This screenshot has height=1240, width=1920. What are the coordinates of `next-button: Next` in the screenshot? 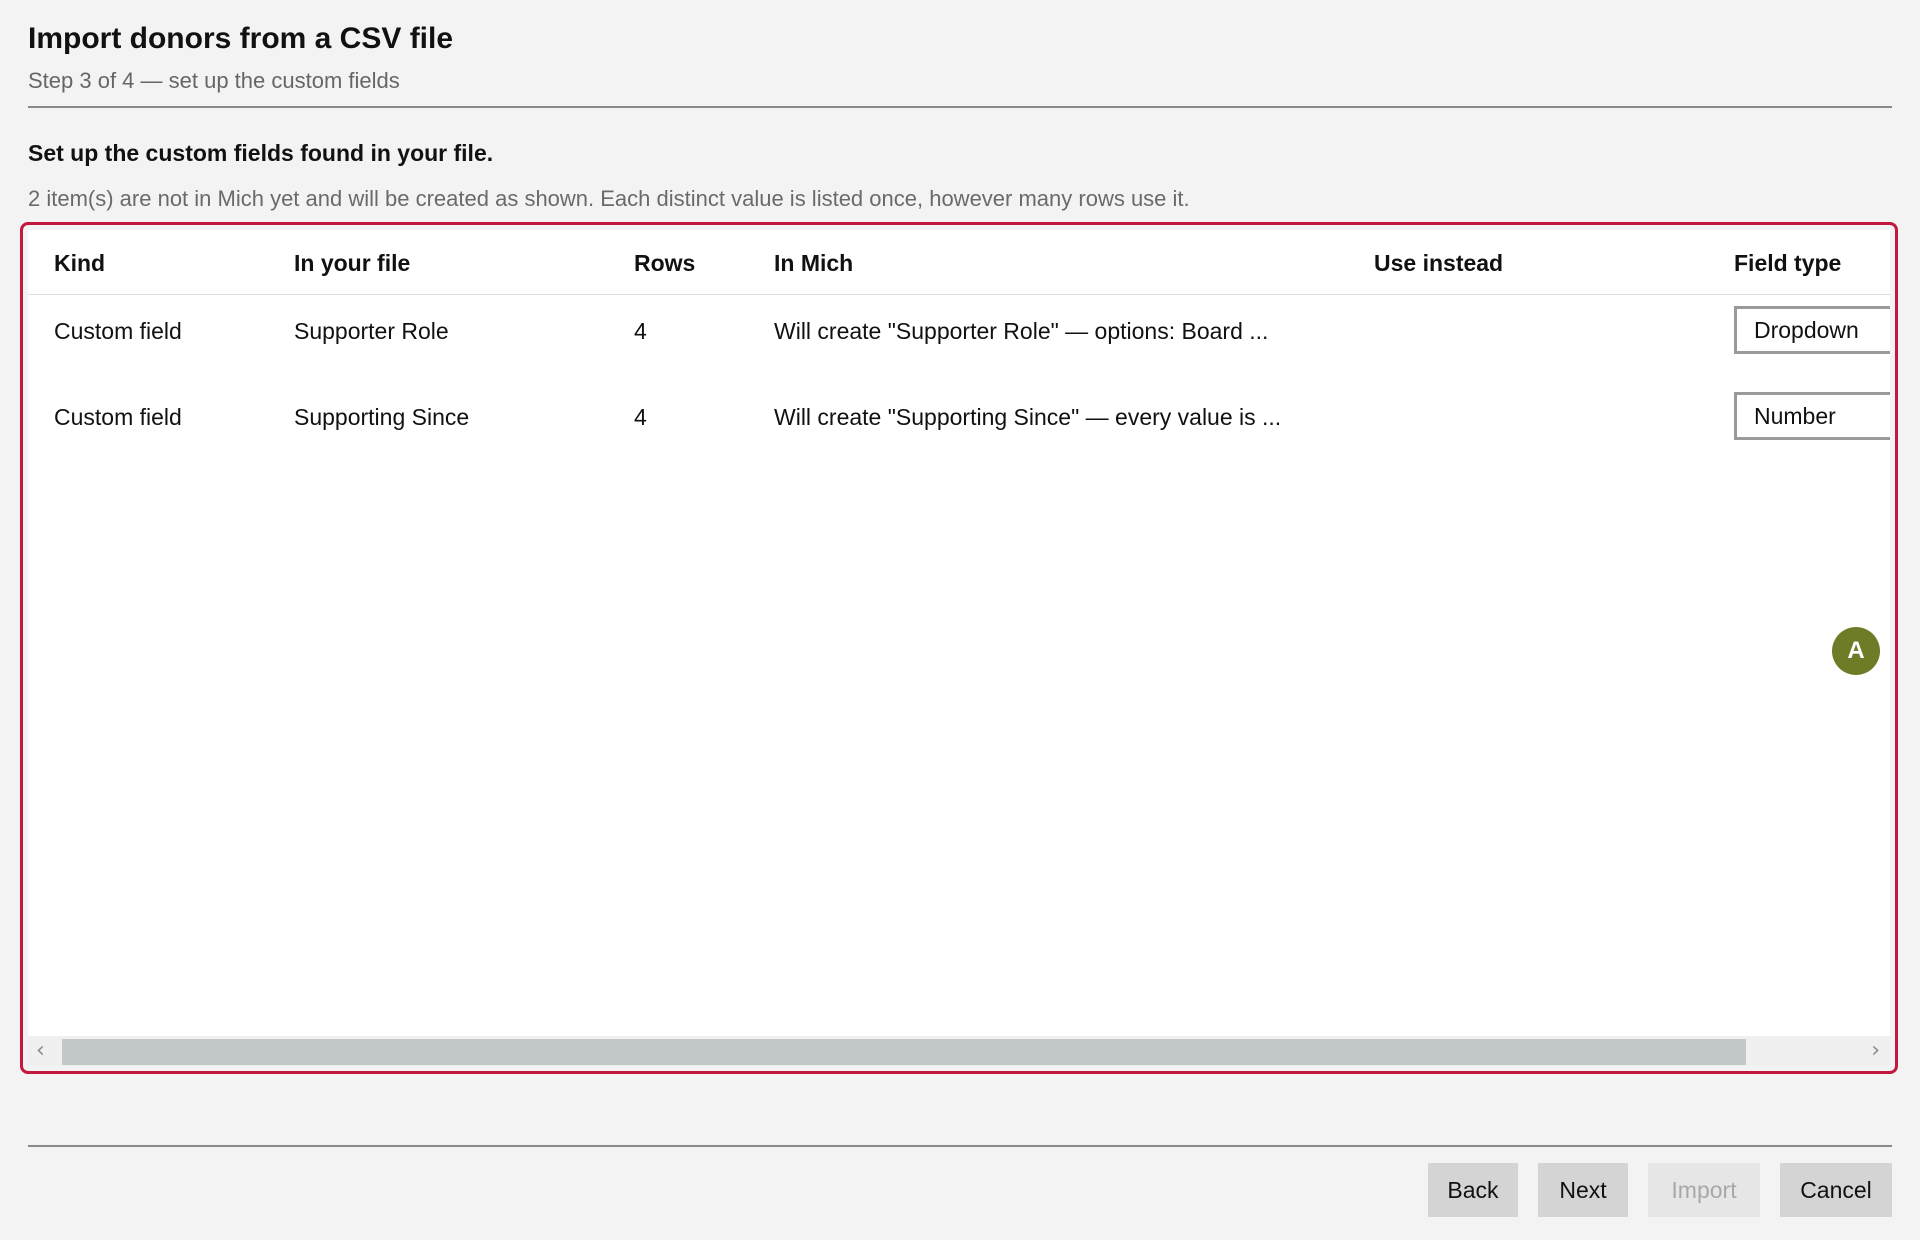 It's located at (1583, 1190).